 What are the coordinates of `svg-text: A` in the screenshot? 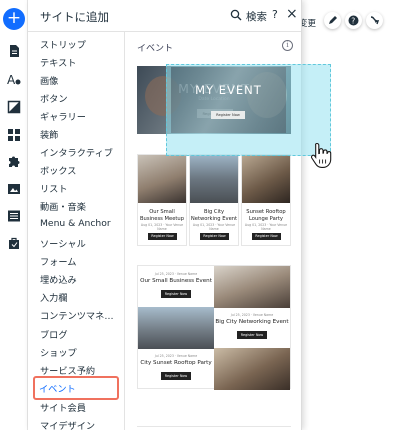 It's located at (11, 79).